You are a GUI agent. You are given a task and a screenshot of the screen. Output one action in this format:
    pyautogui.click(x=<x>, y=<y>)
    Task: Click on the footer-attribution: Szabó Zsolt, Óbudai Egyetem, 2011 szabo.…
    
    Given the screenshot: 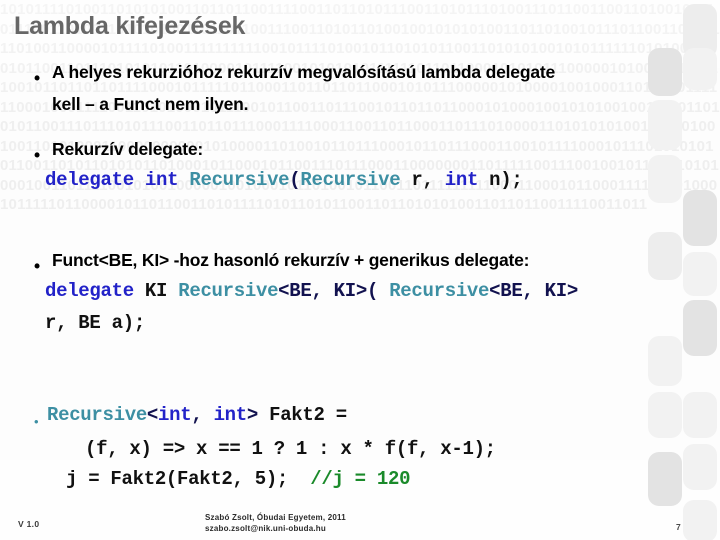 What is the action you would take?
    pyautogui.click(x=275, y=523)
    